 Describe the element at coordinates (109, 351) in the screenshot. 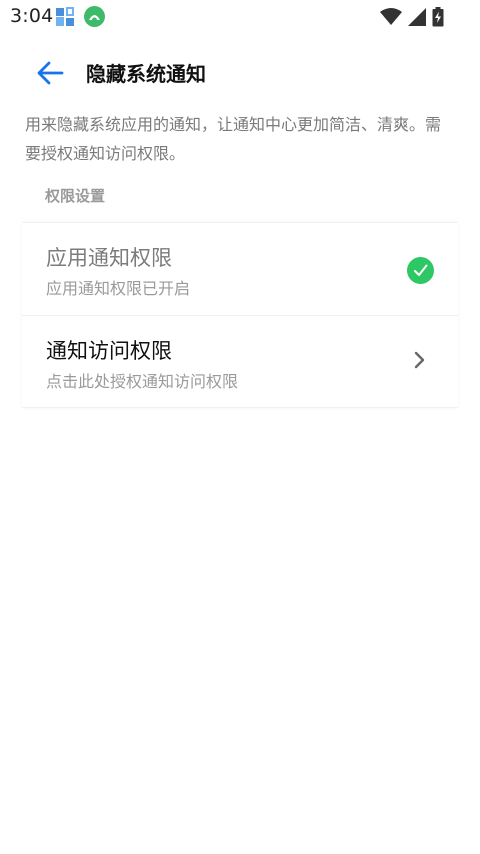

I see `list-item-title: 通知访问权限` at that location.